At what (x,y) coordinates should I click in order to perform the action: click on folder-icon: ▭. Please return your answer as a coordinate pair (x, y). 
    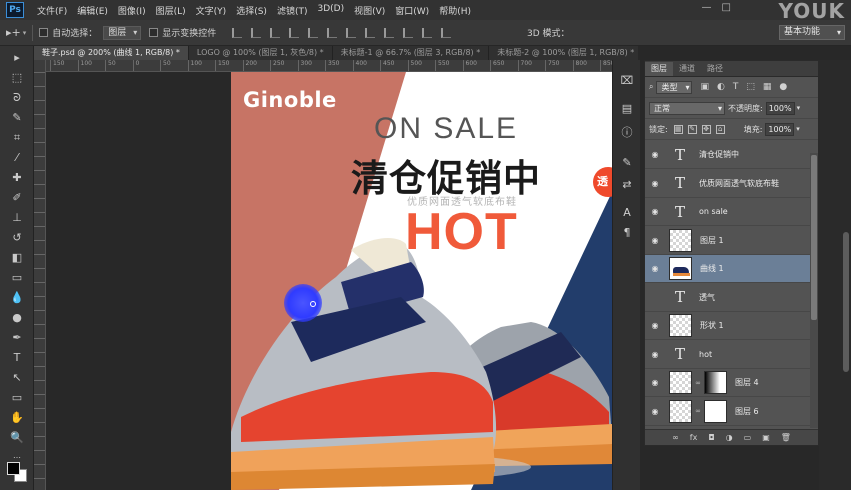
    Looking at the image, I should click on (748, 437).